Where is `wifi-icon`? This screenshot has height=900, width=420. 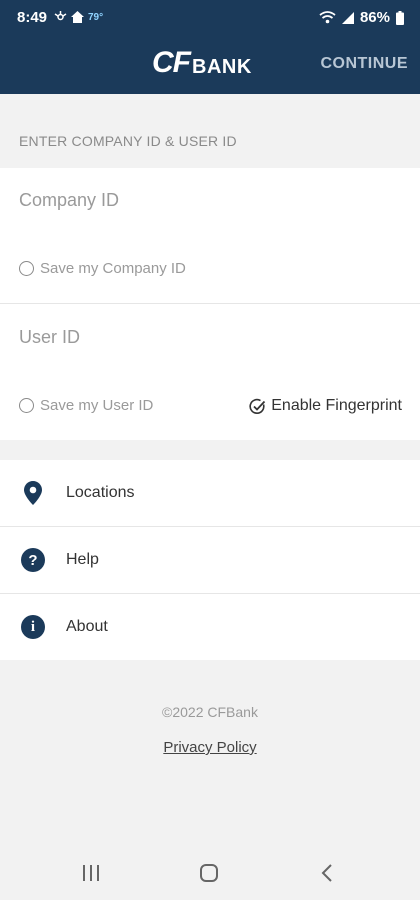 wifi-icon is located at coordinates (327, 17).